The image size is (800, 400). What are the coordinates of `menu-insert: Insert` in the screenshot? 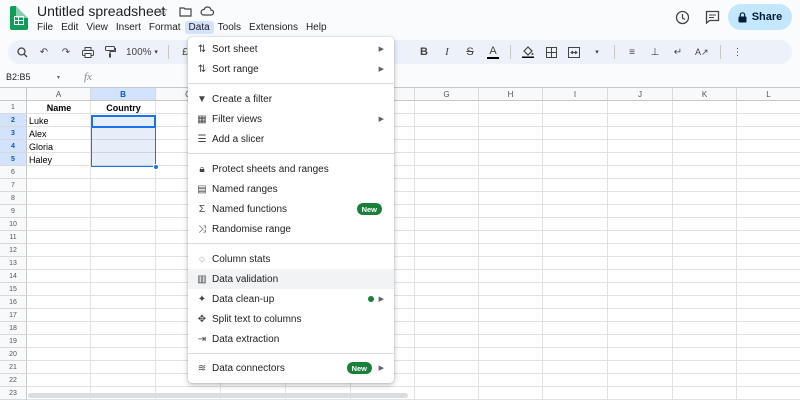 It's located at (128, 27).